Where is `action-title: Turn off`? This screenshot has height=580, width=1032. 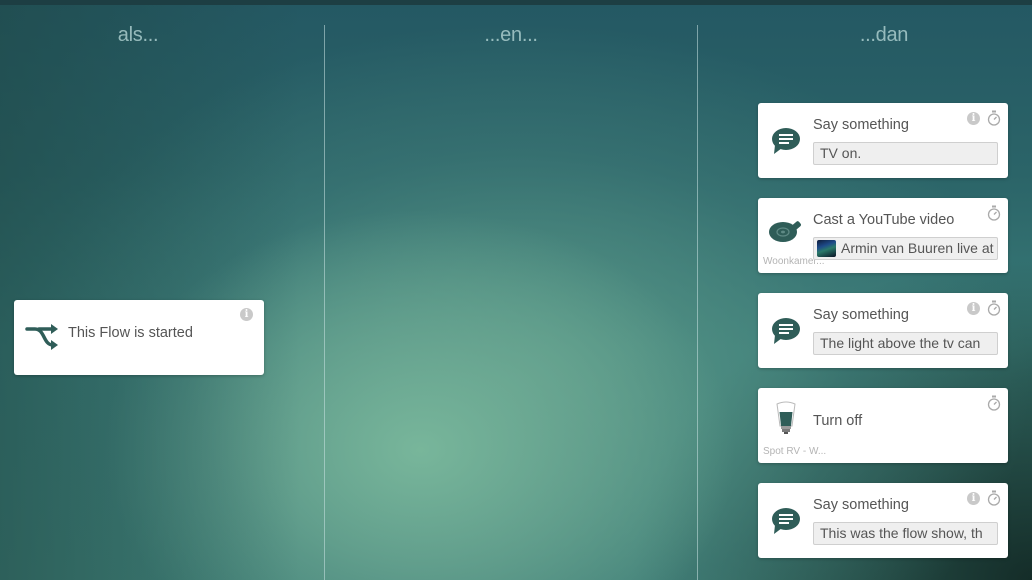 action-title: Turn off is located at coordinates (838, 421).